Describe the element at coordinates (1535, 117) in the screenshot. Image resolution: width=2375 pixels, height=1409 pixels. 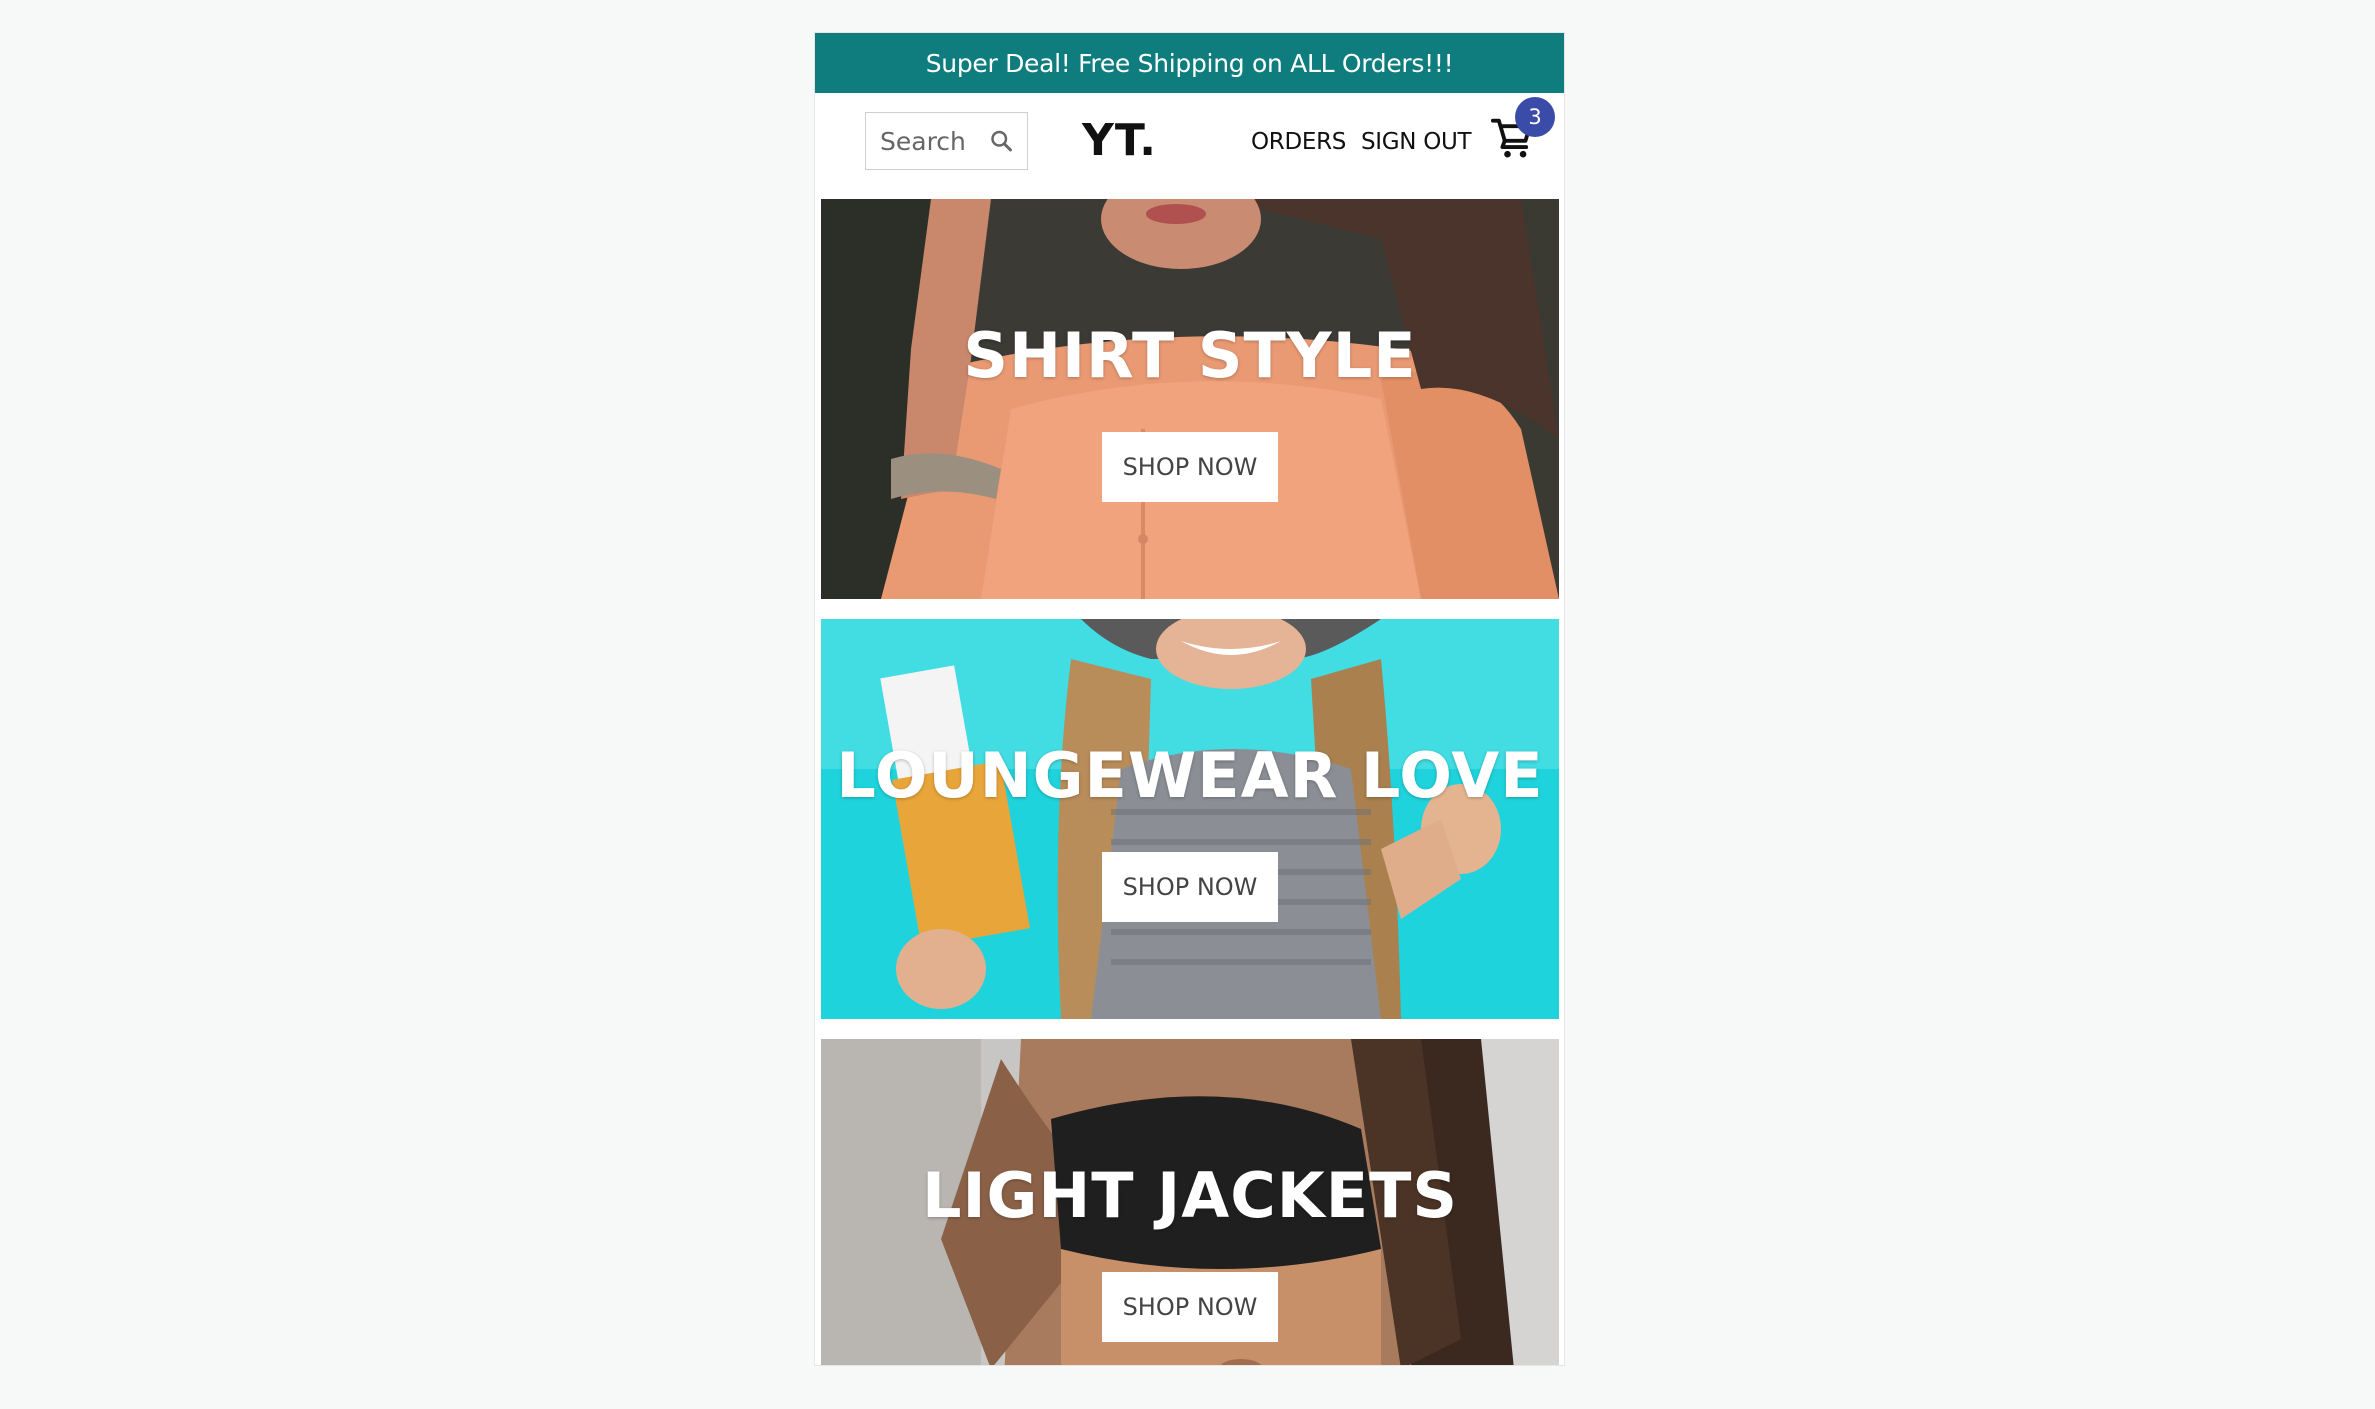
I see `cart-count-badge: 3` at that location.